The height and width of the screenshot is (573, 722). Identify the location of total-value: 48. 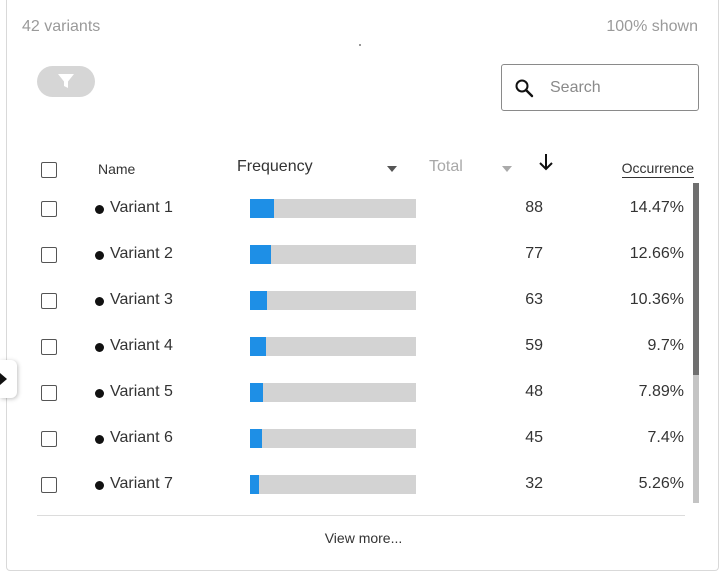
(534, 391).